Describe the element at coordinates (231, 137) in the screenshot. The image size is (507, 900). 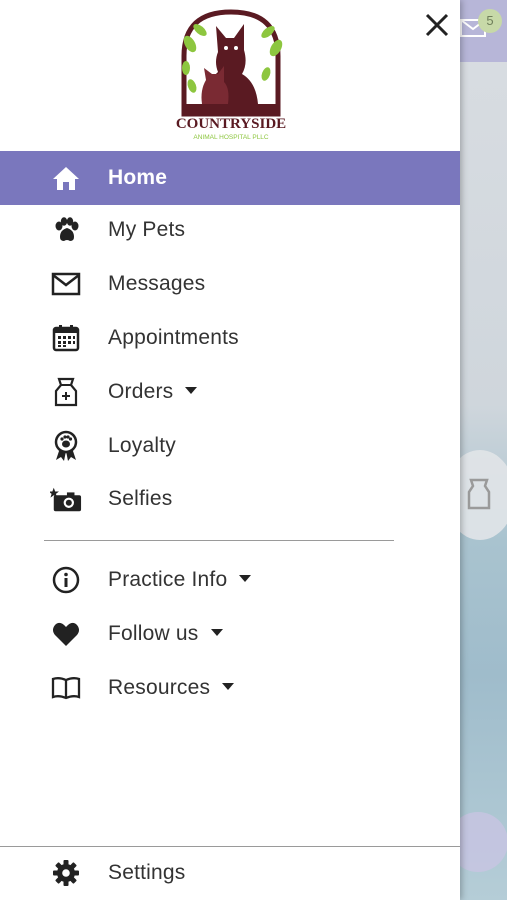
I see `logo-subtext: ANIMAL HOSPITAL PLLC` at that location.